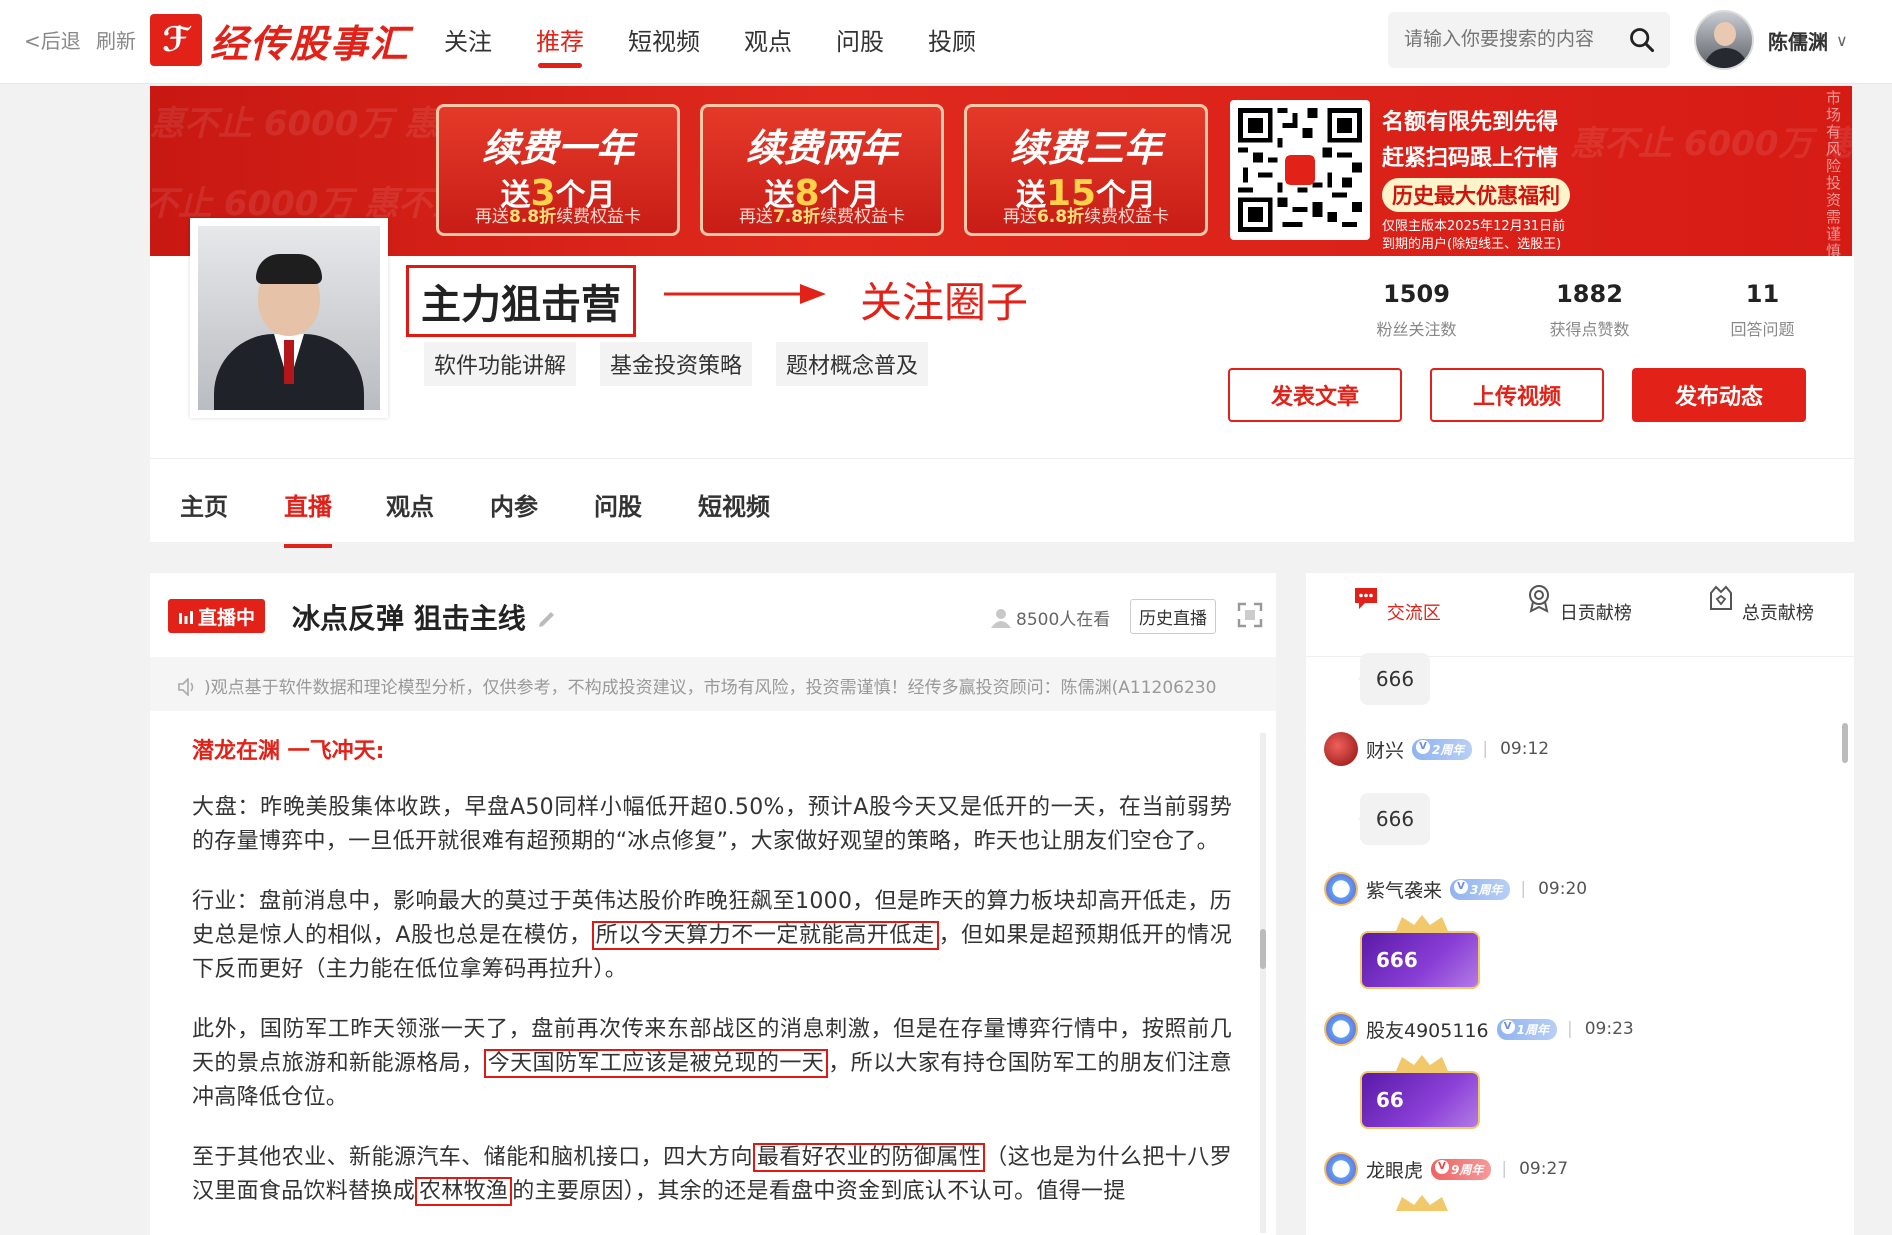 Image resolution: width=1892 pixels, height=1235 pixels. What do you see at coordinates (1404, 889) in the screenshot?
I see `chat-user-name: 紫气袭来` at bounding box center [1404, 889].